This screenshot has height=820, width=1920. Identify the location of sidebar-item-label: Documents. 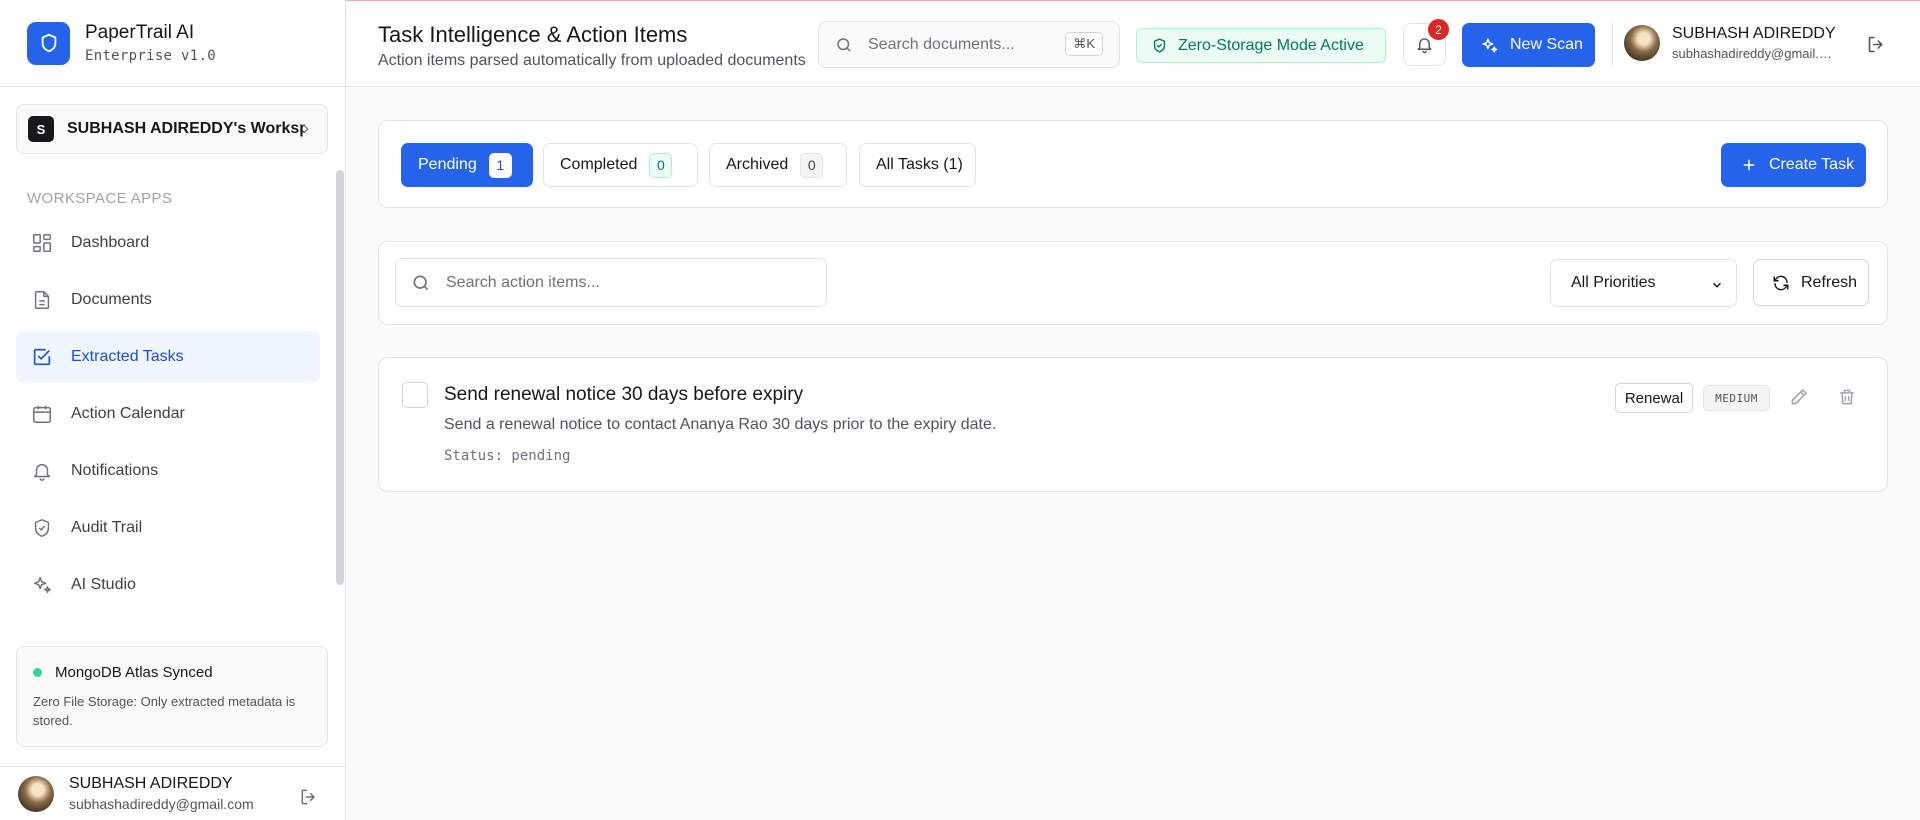
(111, 299).